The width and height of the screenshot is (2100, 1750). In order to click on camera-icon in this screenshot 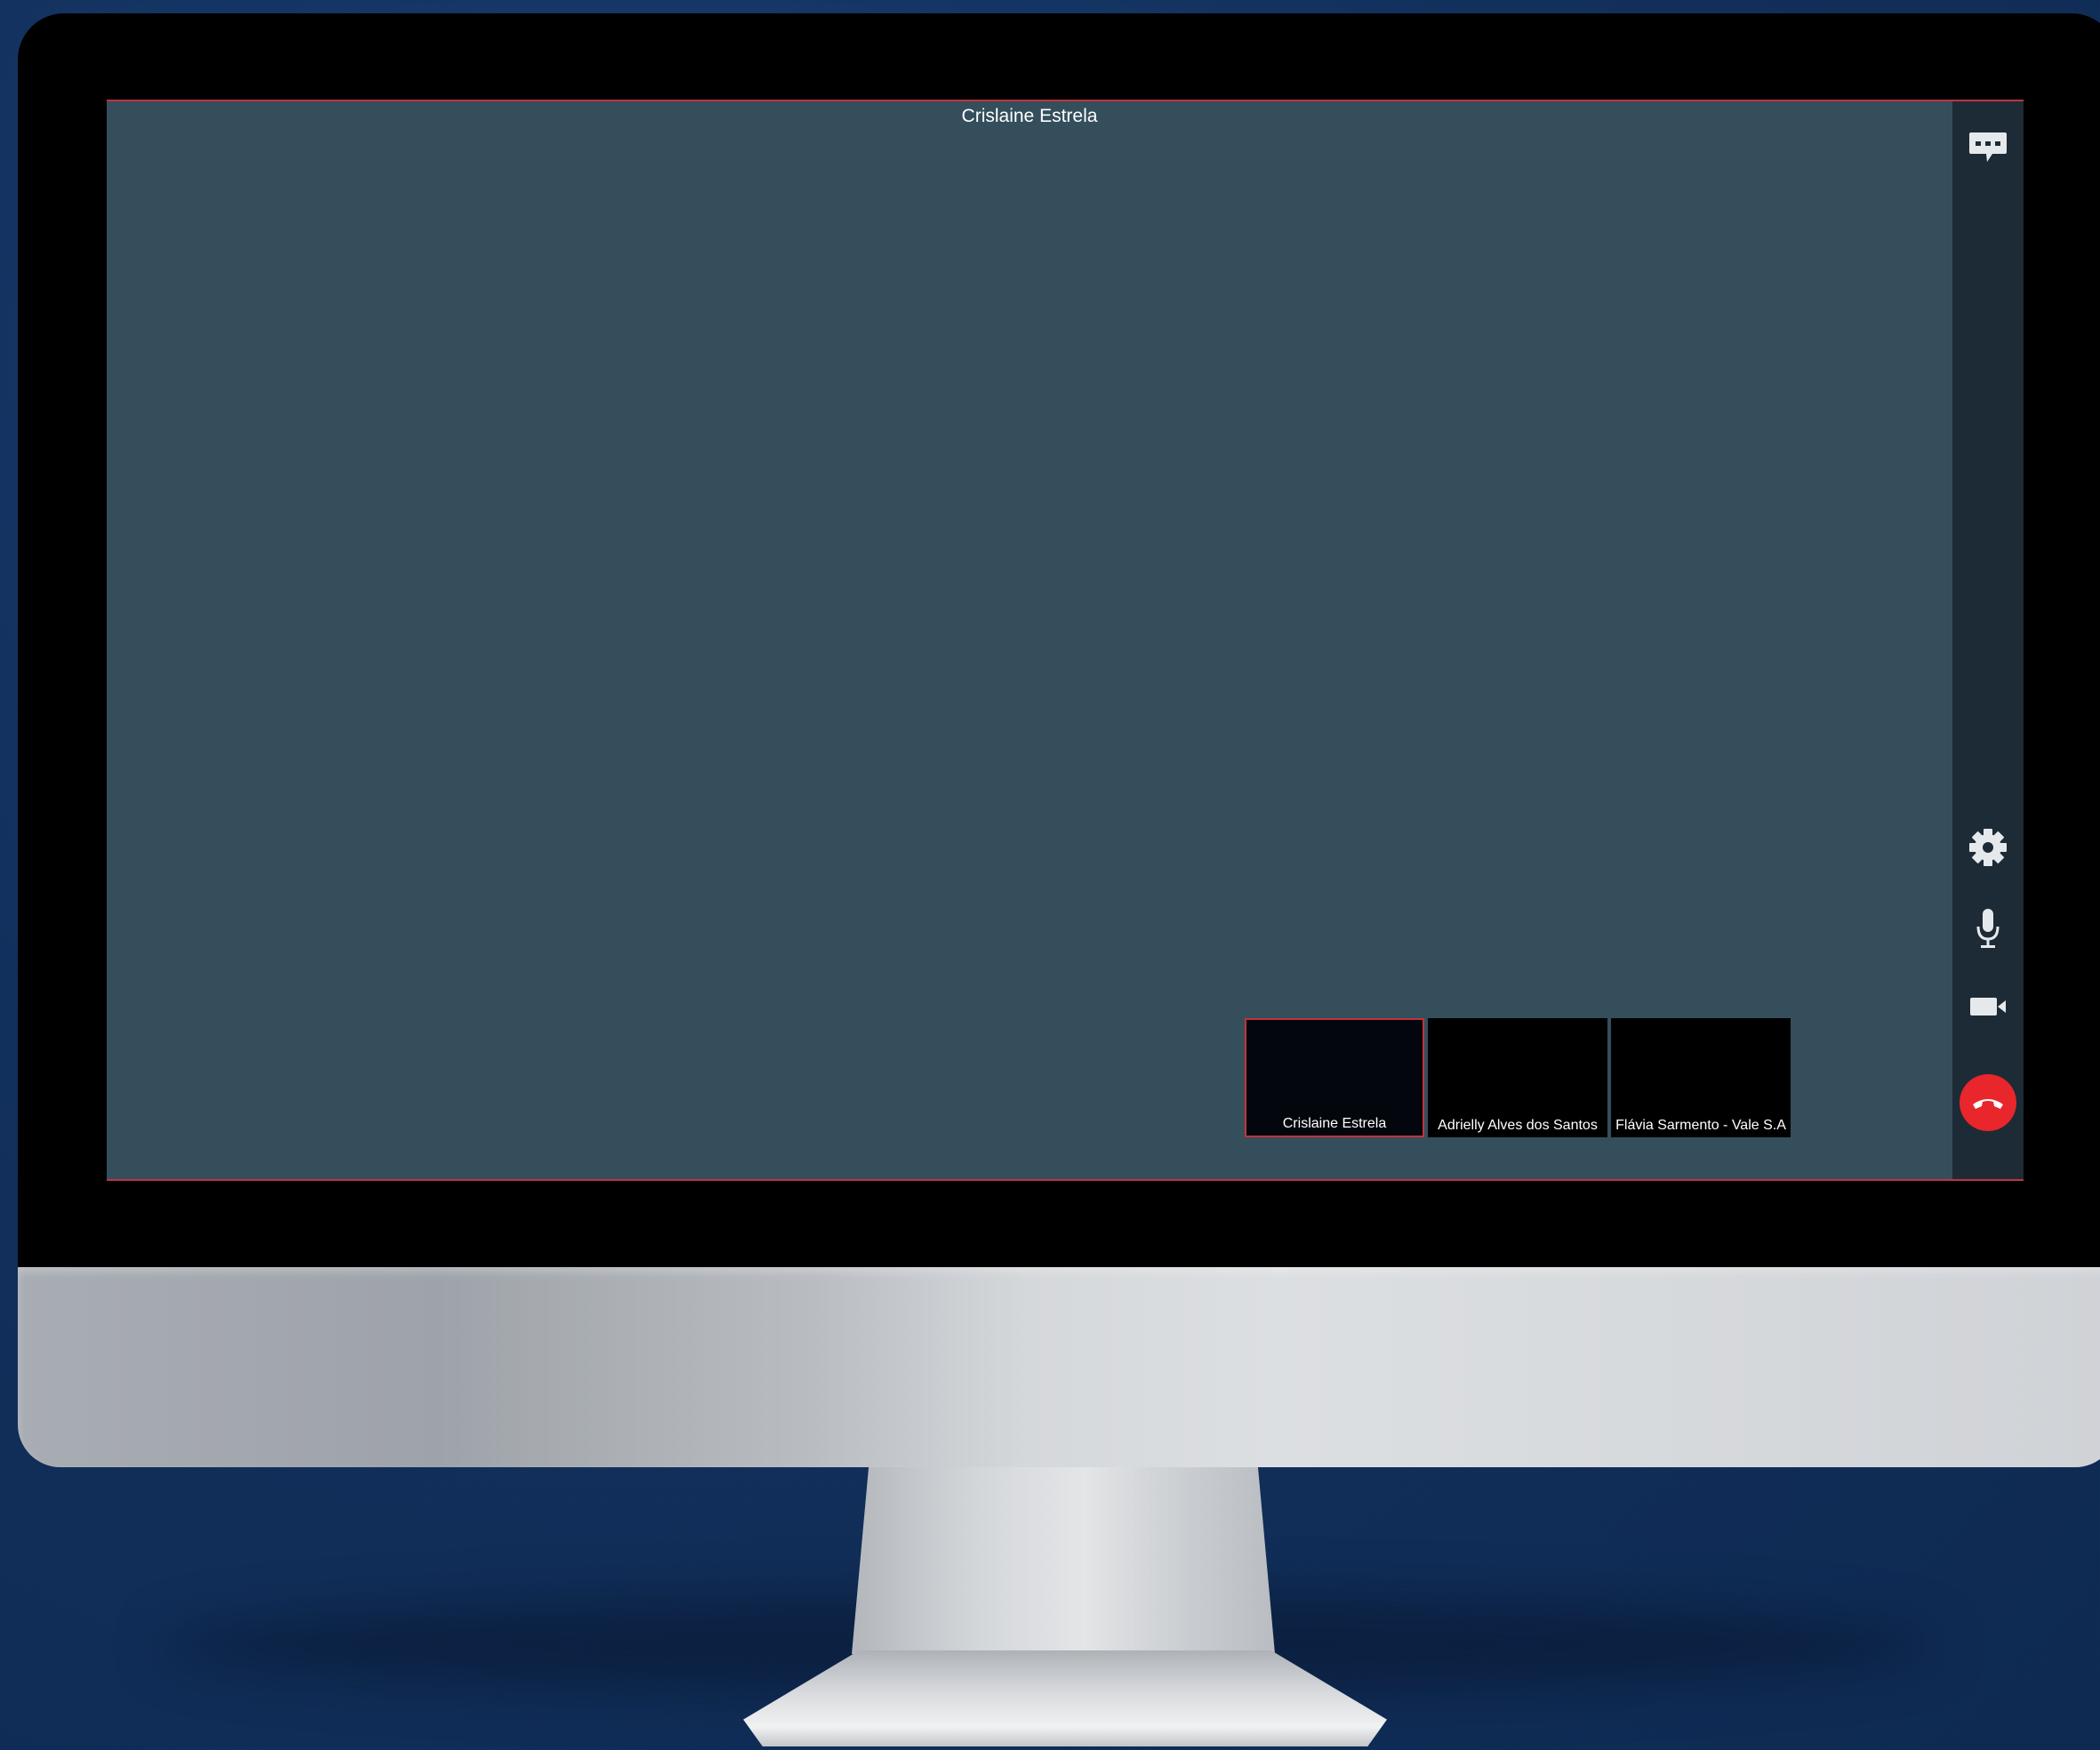, I will do `click(1988, 1006)`.